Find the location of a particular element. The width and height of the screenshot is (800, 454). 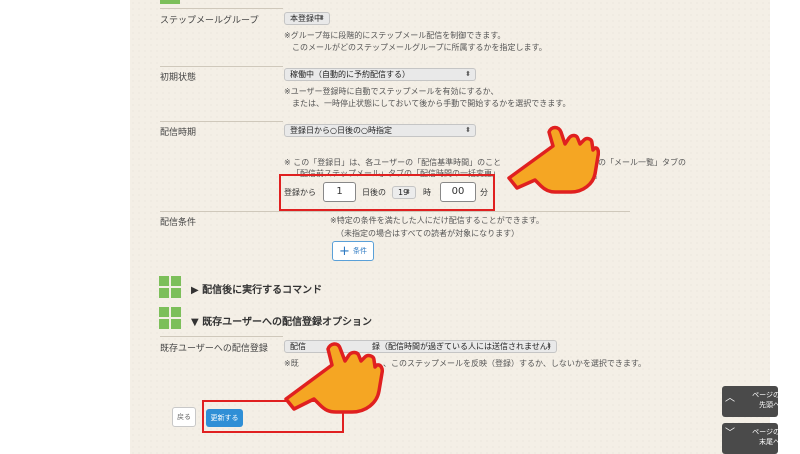

step-group-select: 本登録中 ⬍ is located at coordinates (307, 18).